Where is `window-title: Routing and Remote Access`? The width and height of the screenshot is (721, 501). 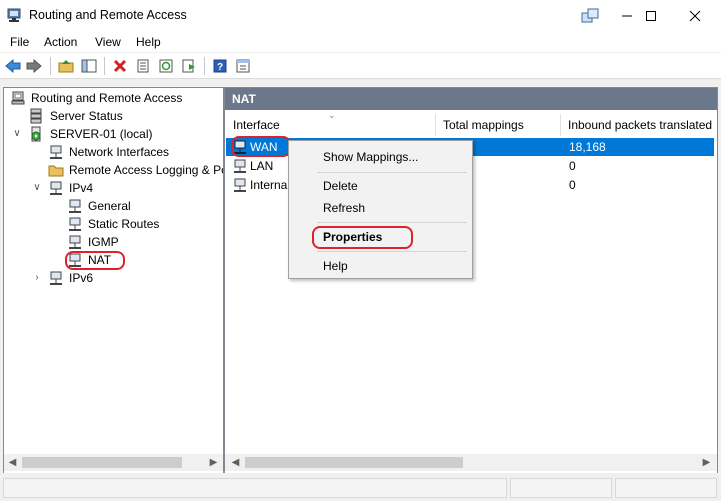
window-title: Routing and Remote Access is located at coordinates (108, 15).